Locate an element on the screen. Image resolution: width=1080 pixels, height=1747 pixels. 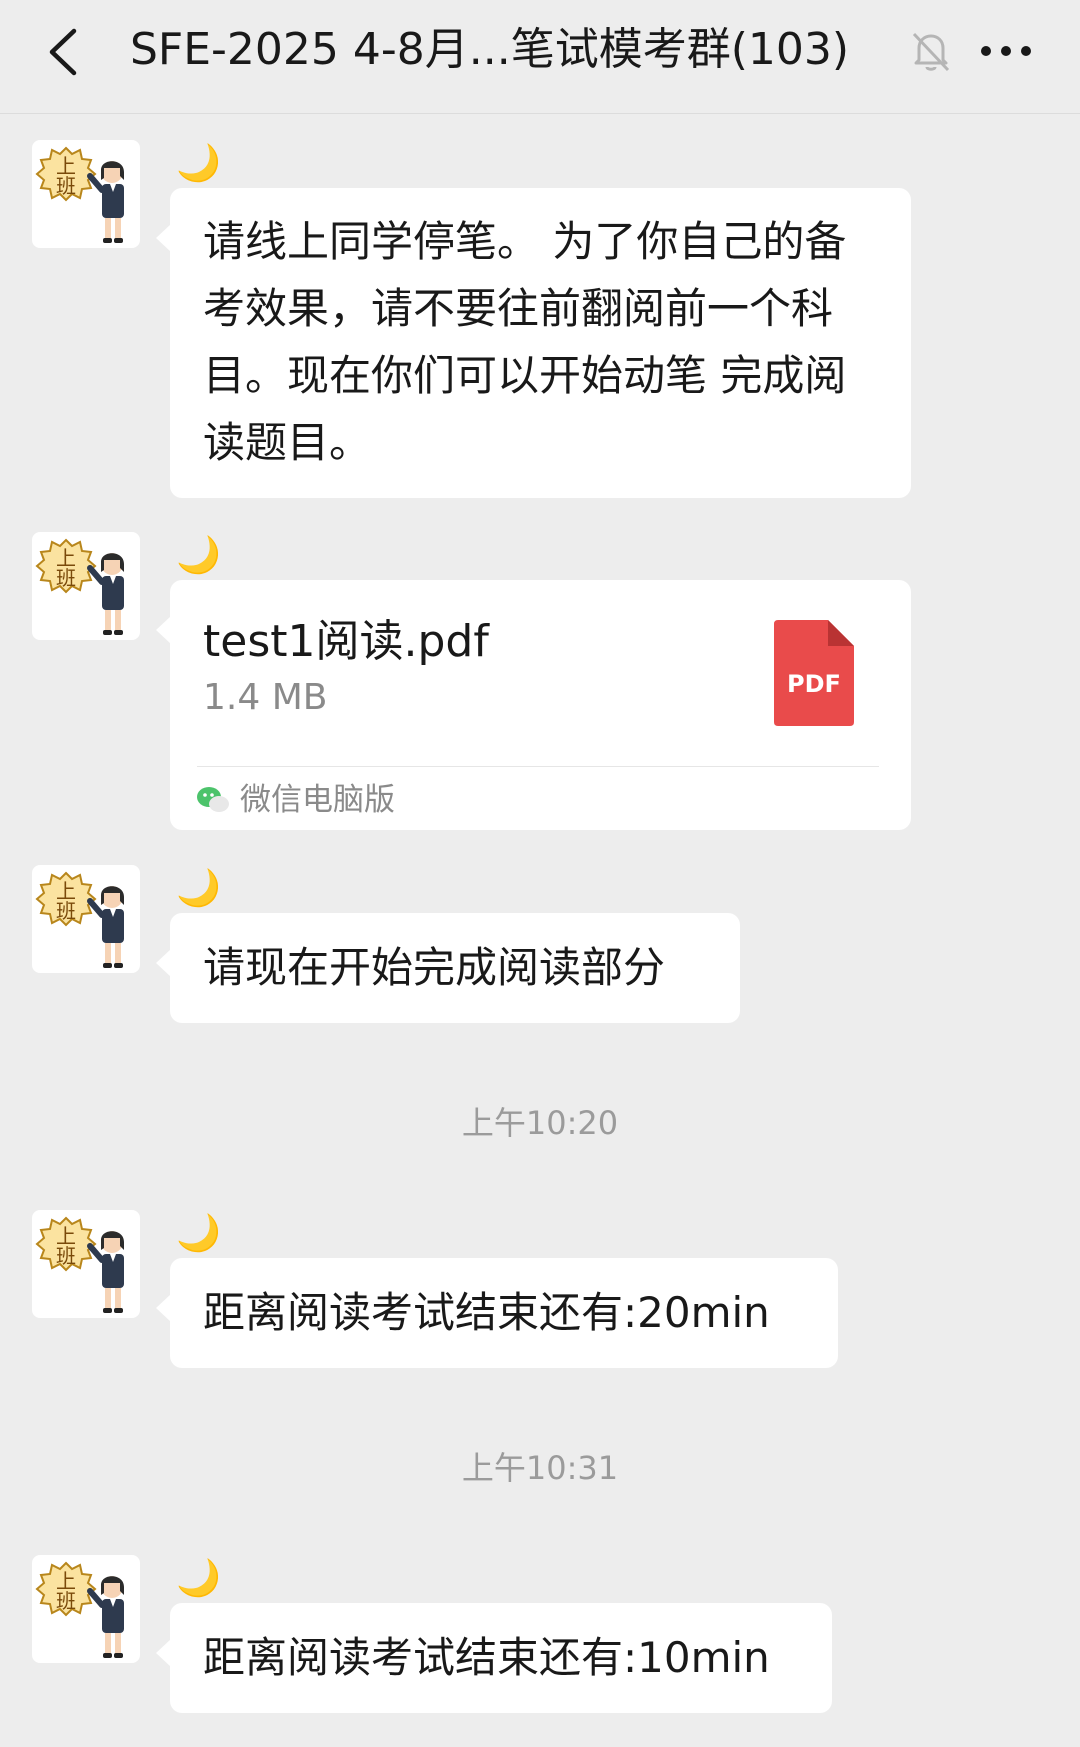
mute-bell-icon is located at coordinates (931, 52).